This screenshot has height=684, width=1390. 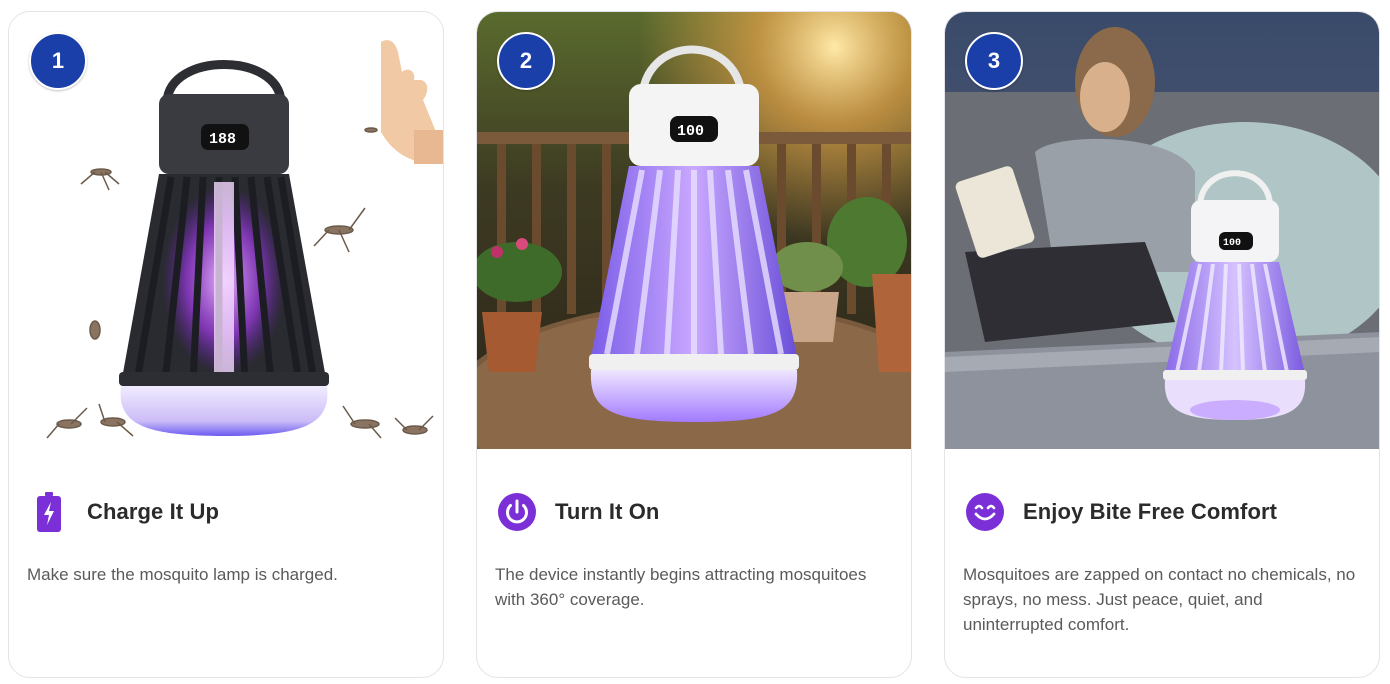 I want to click on step-1-title-row: Charge It Up, so click(x=124, y=512).